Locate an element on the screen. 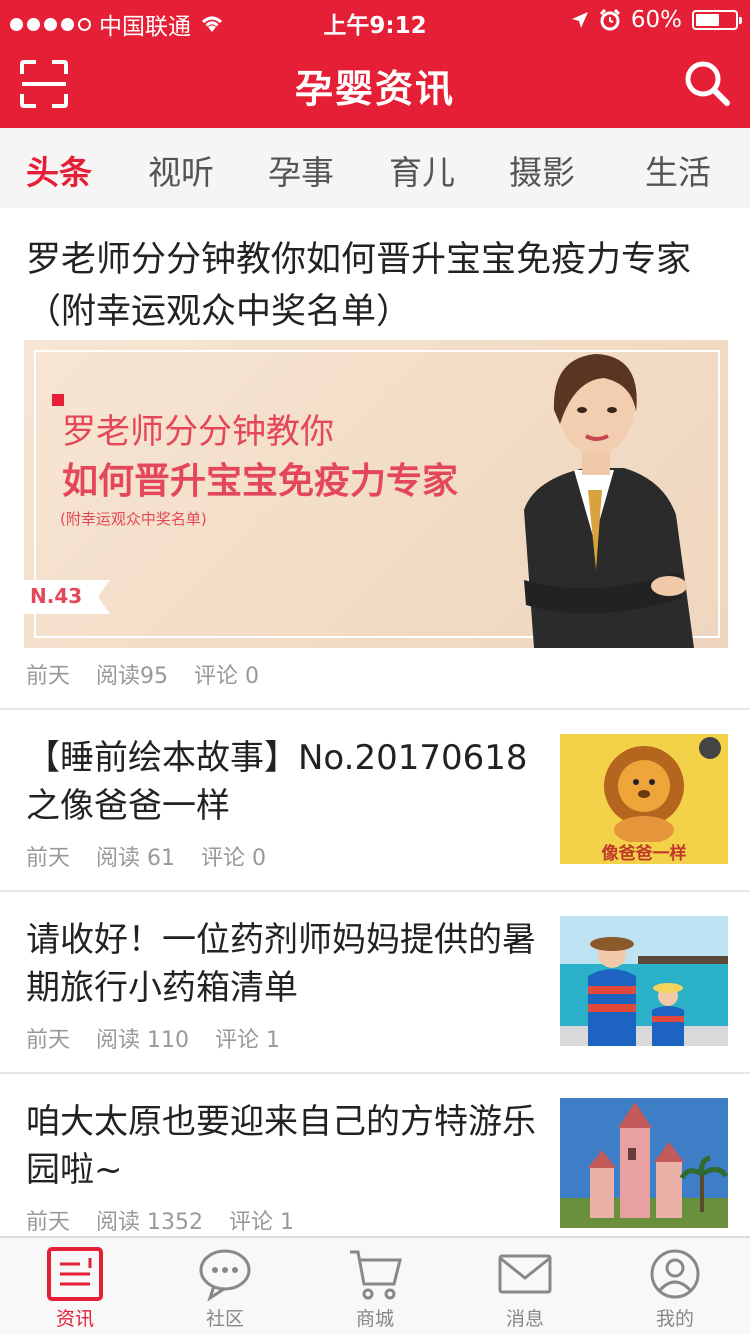 This screenshot has width=750, height=1334. banner-line-3: (附幸运观众中奖名单) is located at coordinates (133, 519).